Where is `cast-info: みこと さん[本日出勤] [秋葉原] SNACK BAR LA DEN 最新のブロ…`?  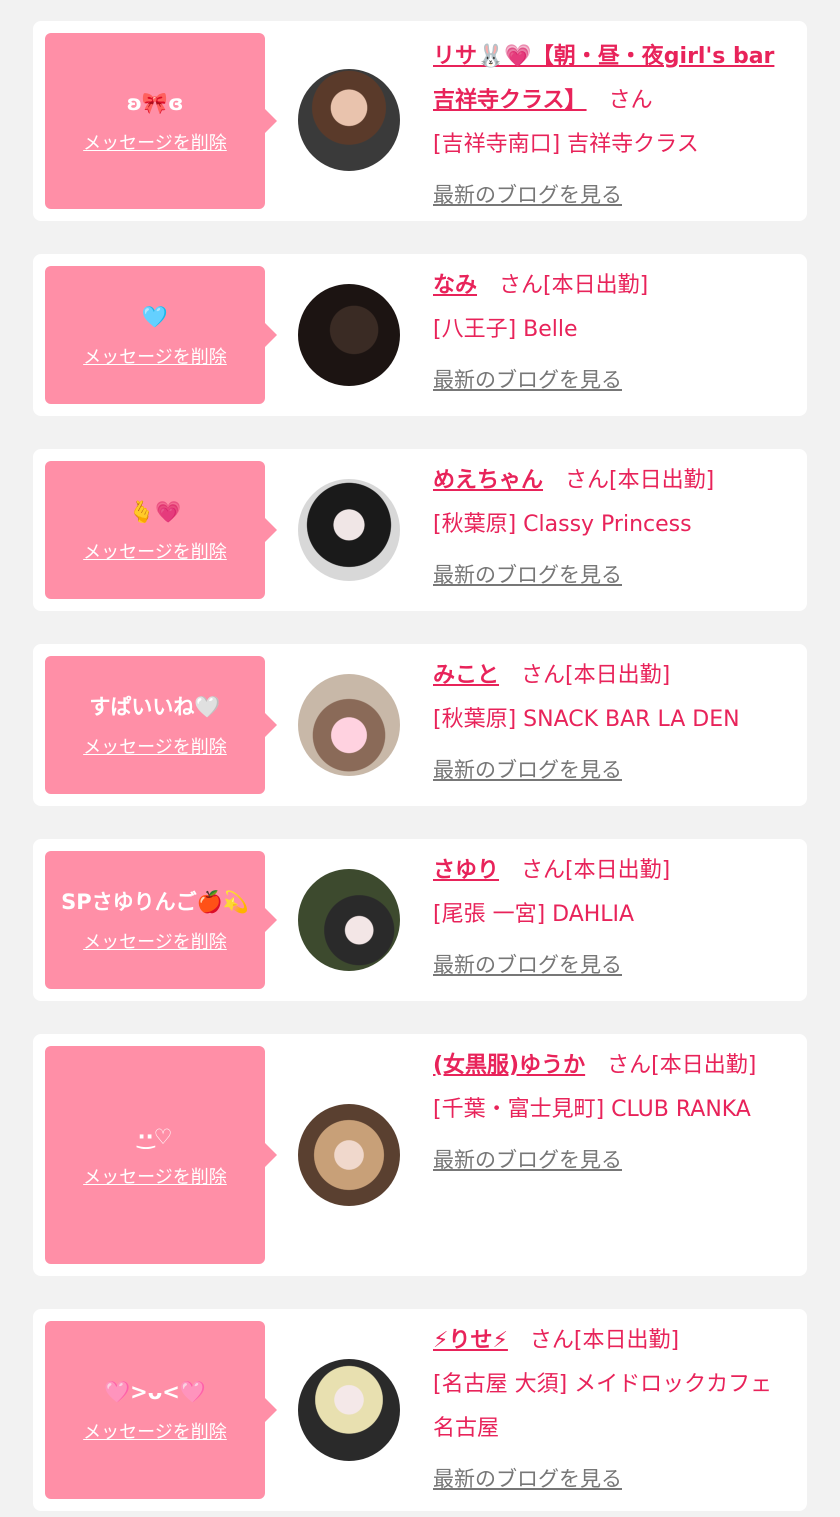
cast-info: みこと さん[本日出勤] [秋葉原] SNACK BAR LA DEN 最新のブロ… is located at coordinates (608, 723).